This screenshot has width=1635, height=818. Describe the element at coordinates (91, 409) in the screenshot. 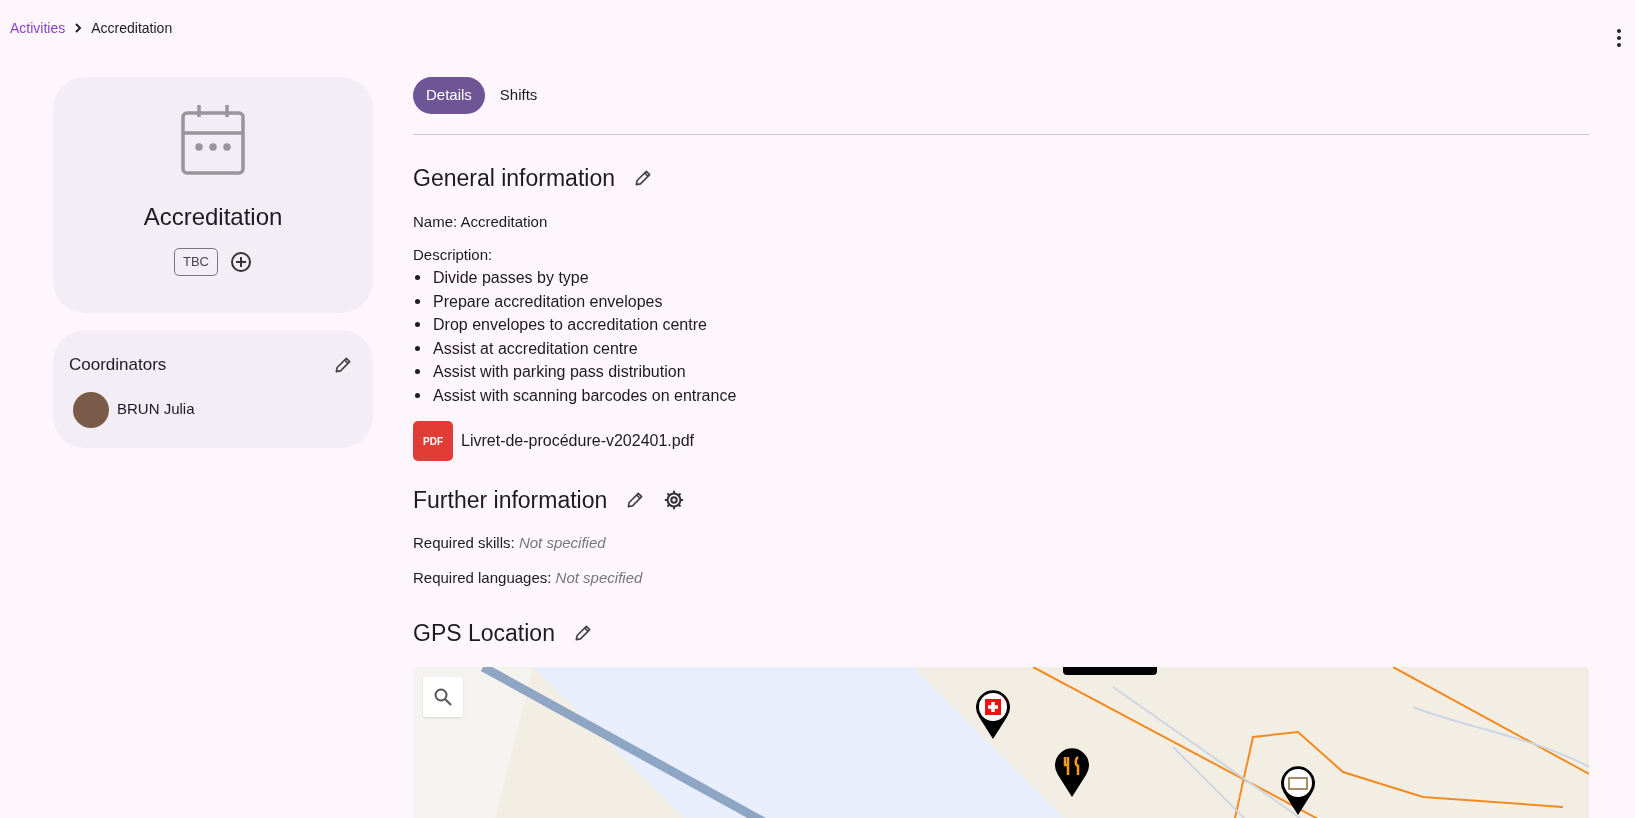

I see `avatar` at that location.